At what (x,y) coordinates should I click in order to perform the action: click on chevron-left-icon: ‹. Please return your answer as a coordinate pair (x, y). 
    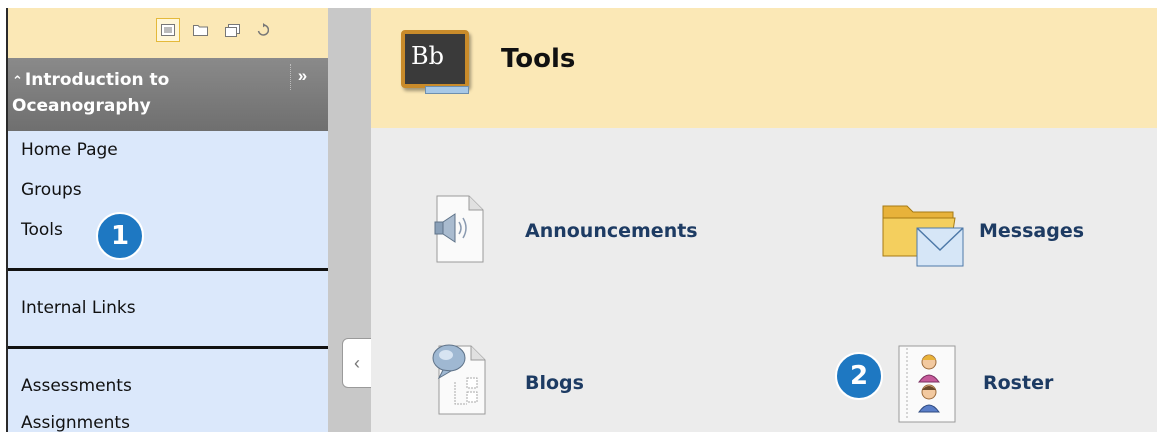
    Looking at the image, I should click on (357, 362).